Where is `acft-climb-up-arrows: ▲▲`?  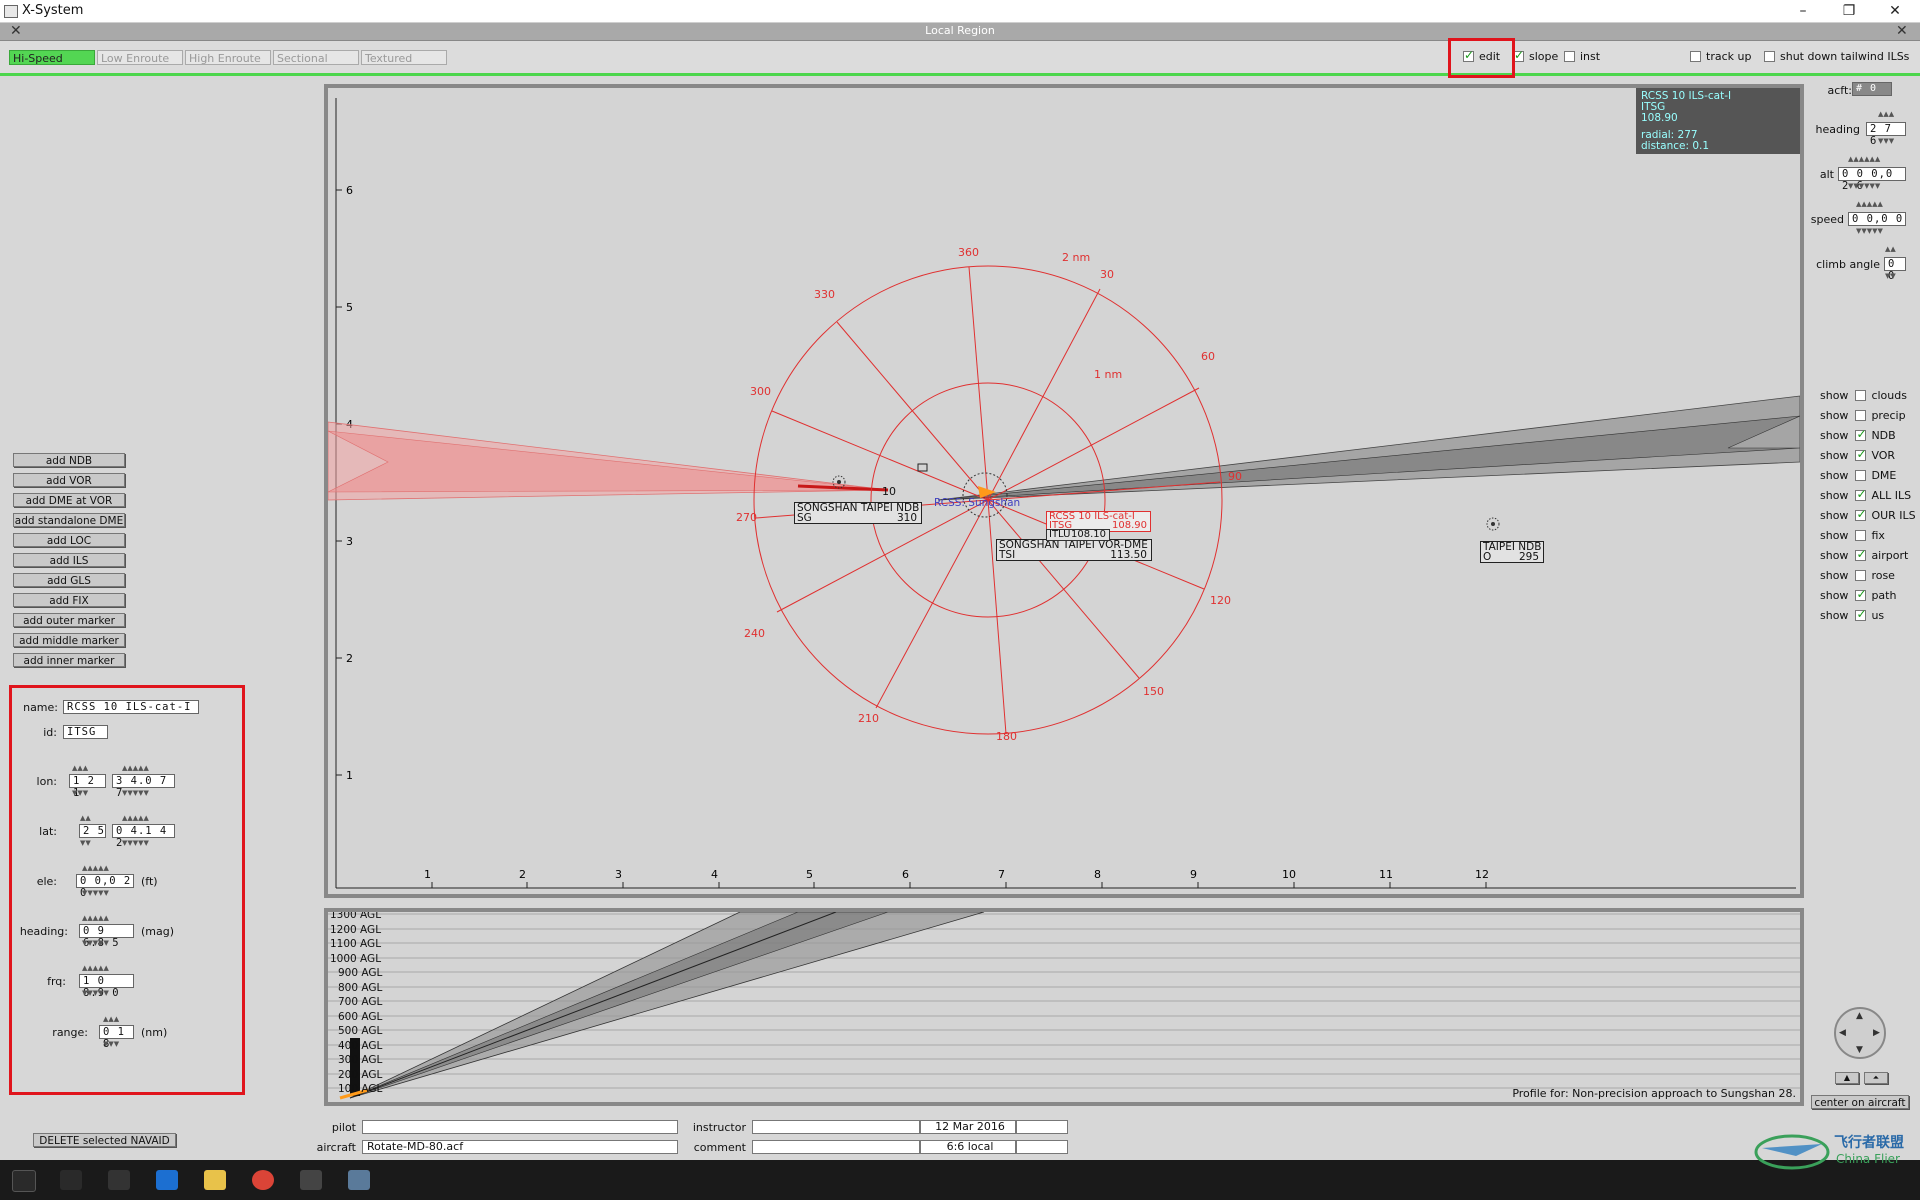
acft-climb-up-arrows: ▲▲ is located at coordinates (1890, 249).